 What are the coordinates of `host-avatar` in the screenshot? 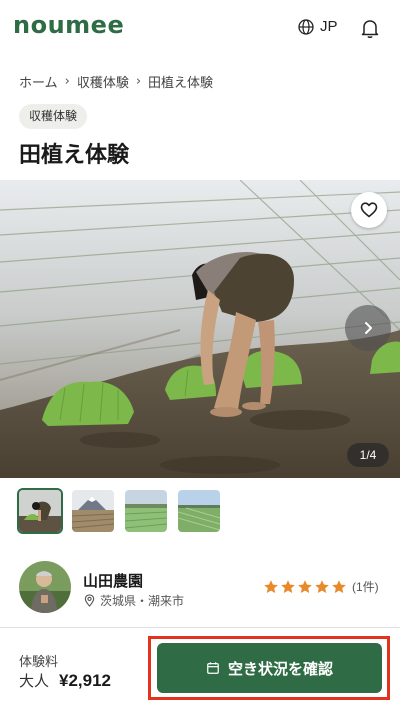 It's located at (45, 587).